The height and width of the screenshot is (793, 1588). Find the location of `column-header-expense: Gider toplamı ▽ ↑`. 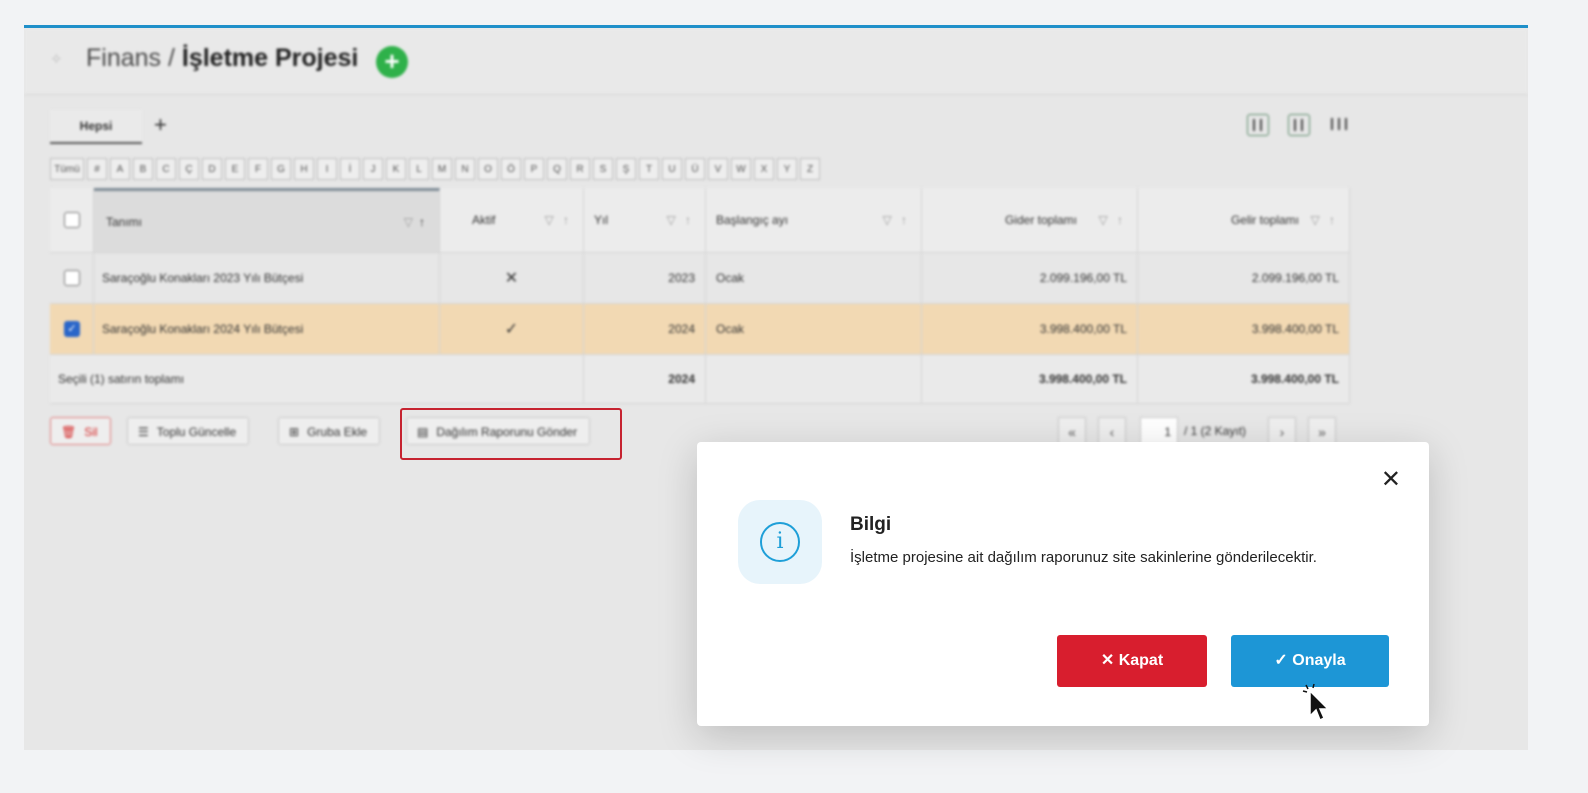

column-header-expense: Gider toplamı ▽ ↑ is located at coordinates (1030, 220).